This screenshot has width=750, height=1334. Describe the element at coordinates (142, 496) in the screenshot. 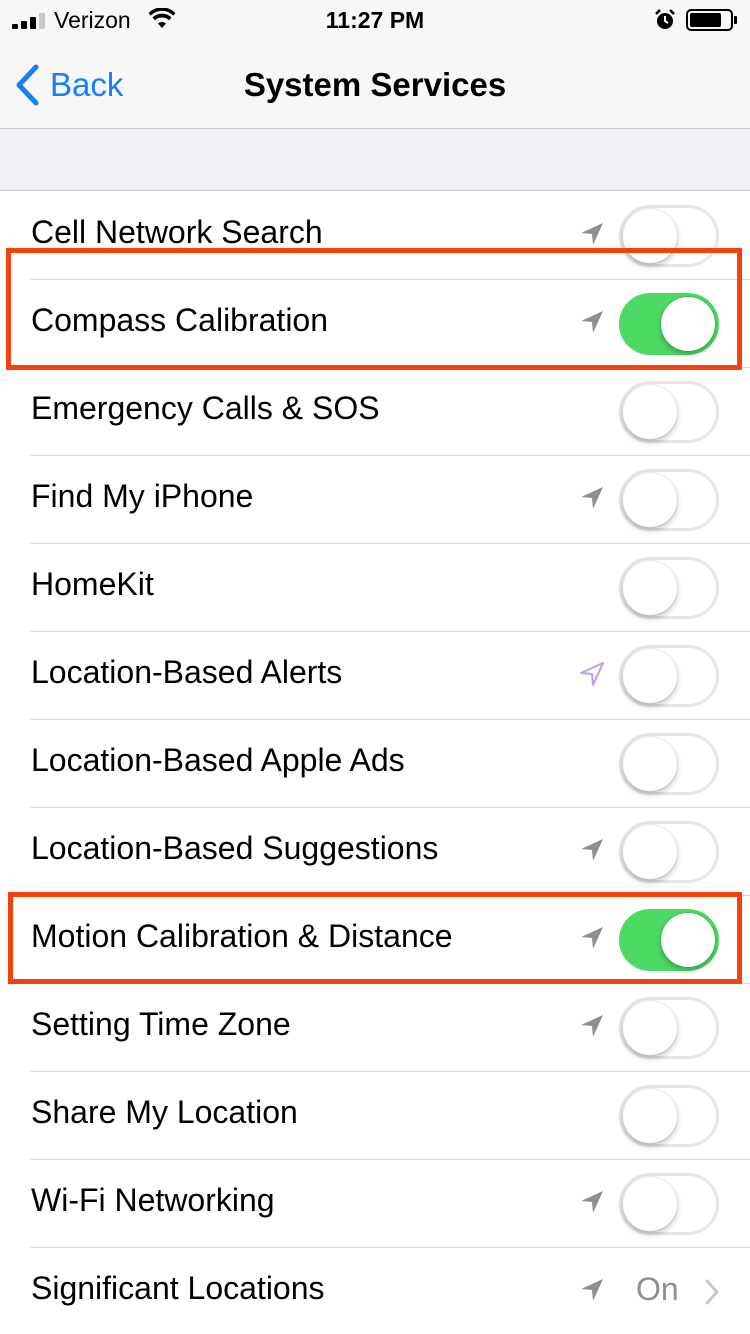

I see `row-label: Find My iPhone` at that location.